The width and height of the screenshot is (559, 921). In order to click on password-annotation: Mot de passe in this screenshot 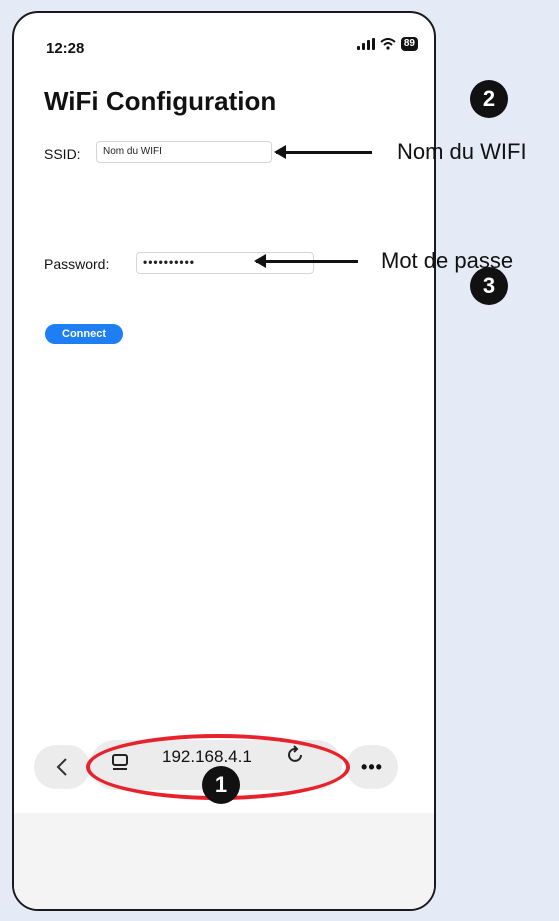, I will do `click(447, 260)`.